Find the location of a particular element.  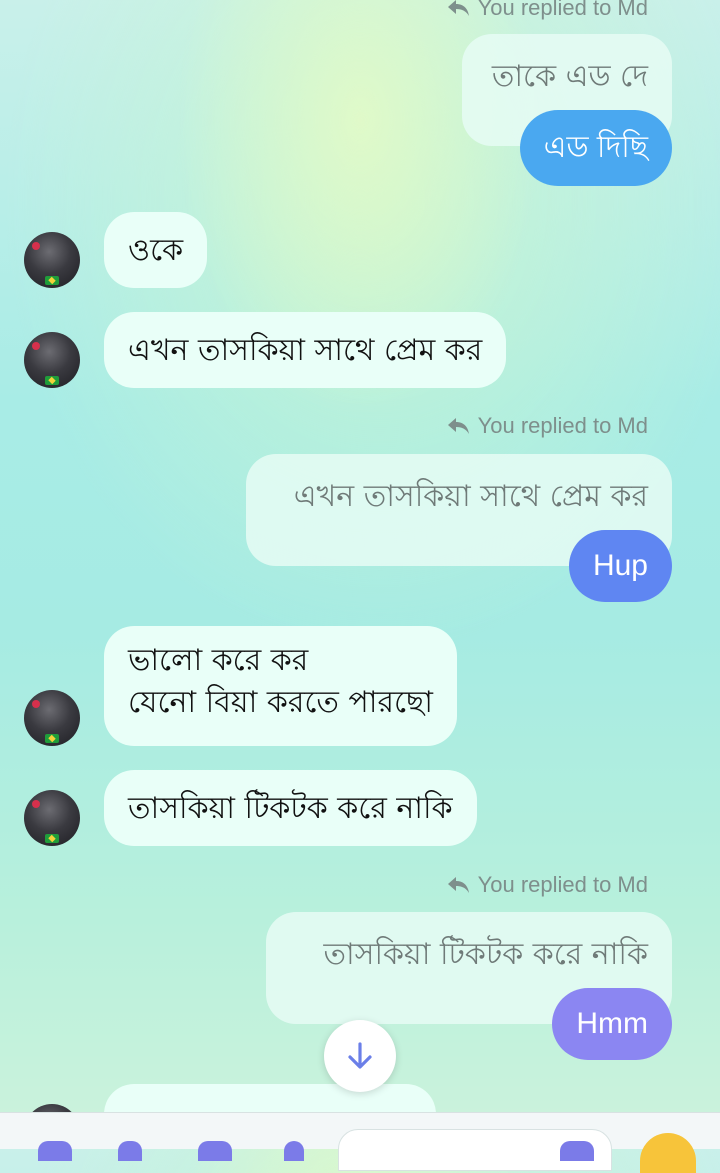

emoji-icon is located at coordinates (668, 1153).